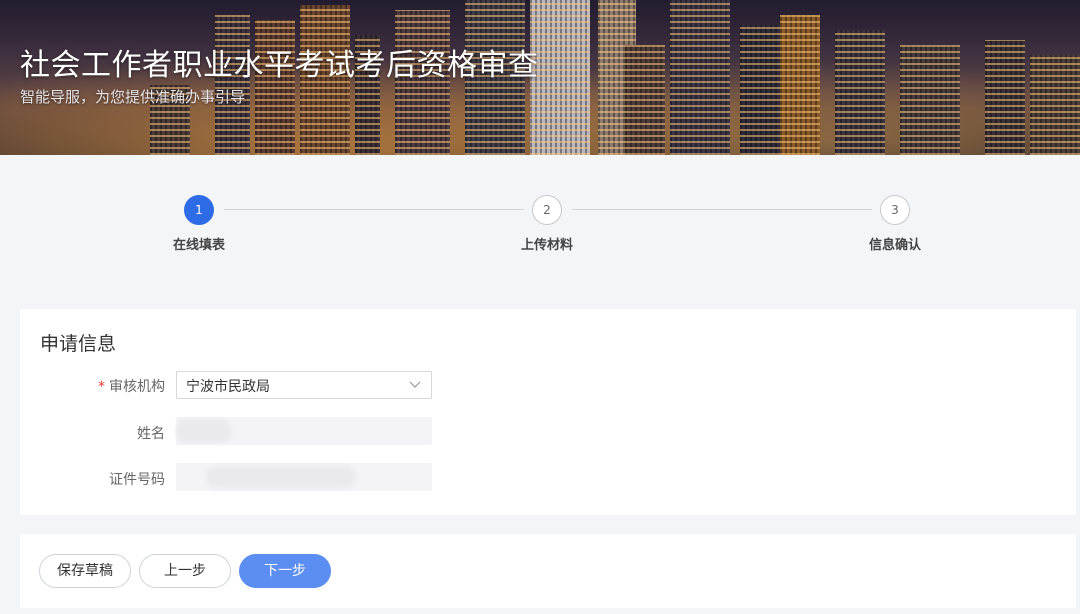  Describe the element at coordinates (101, 387) in the screenshot. I see `required-mark: *` at that location.